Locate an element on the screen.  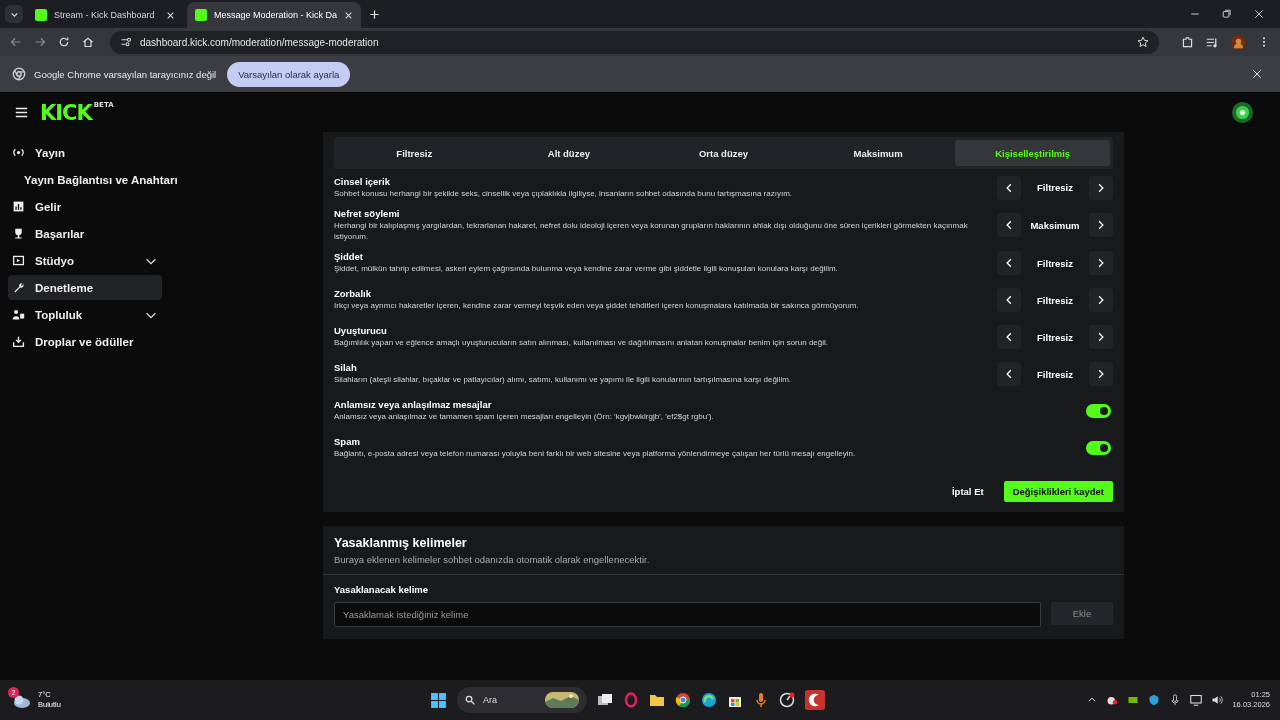
forward-icon is located at coordinates (40, 42).